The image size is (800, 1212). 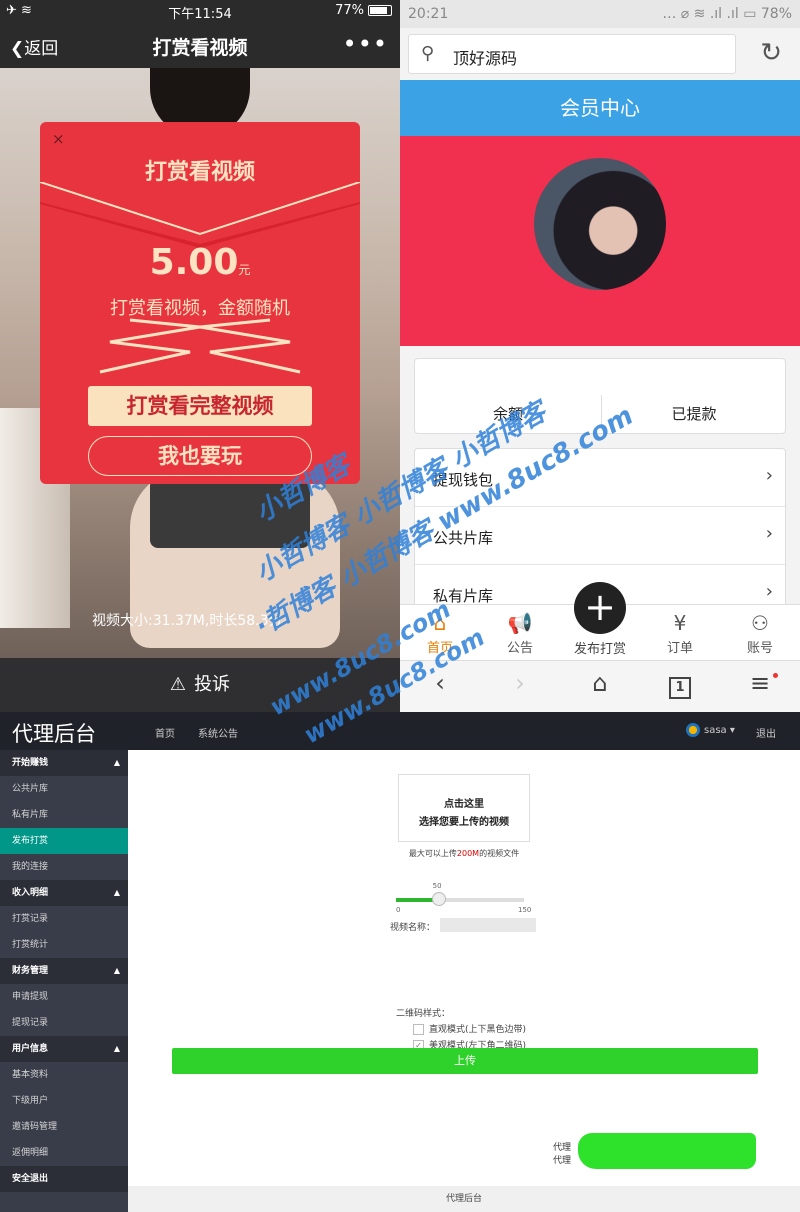 I want to click on tab-notice: 📢 公告, so click(x=520, y=630).